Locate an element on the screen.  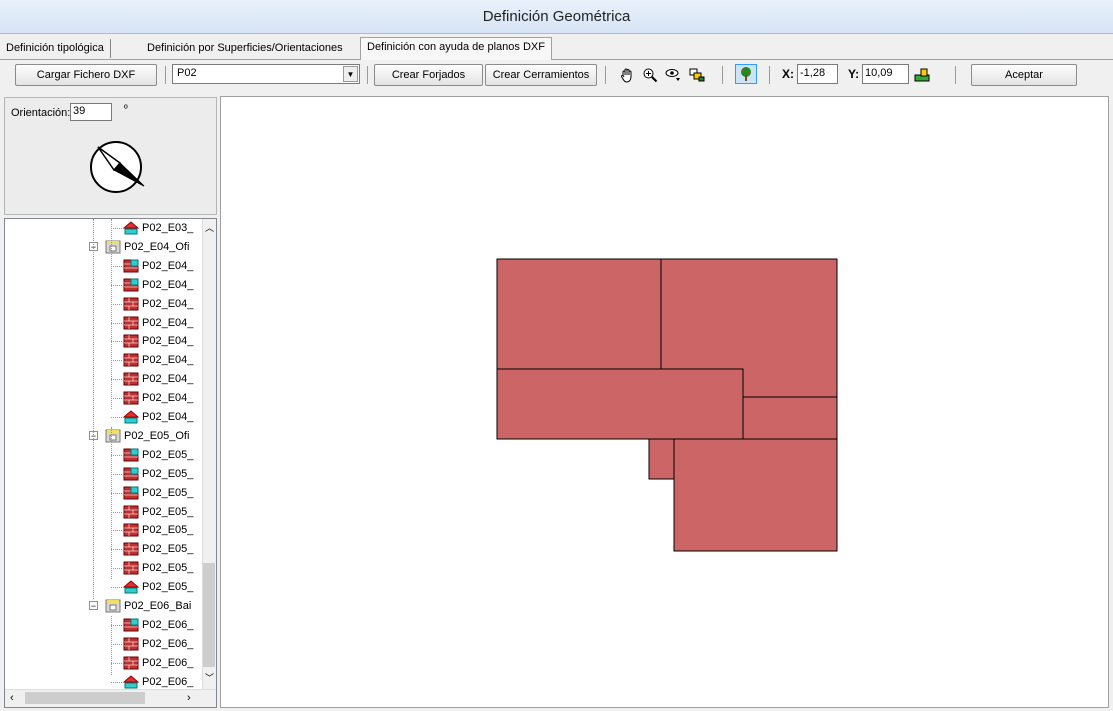
load-dxf-button: Cargar Fichero DXF is located at coordinates (86, 75).